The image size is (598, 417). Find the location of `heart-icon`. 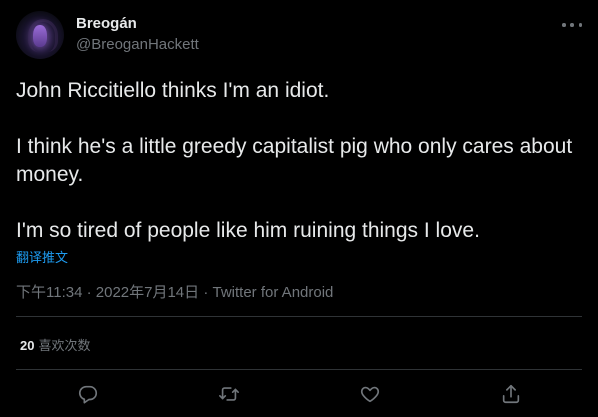

heart-icon is located at coordinates (370, 394).